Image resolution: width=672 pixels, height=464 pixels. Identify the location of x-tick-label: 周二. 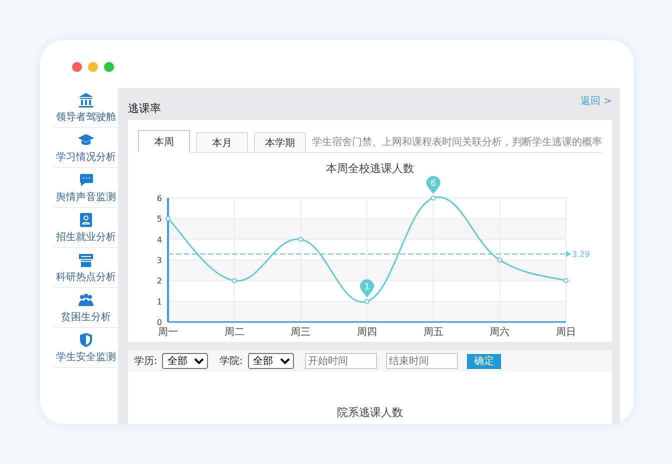
(234, 332).